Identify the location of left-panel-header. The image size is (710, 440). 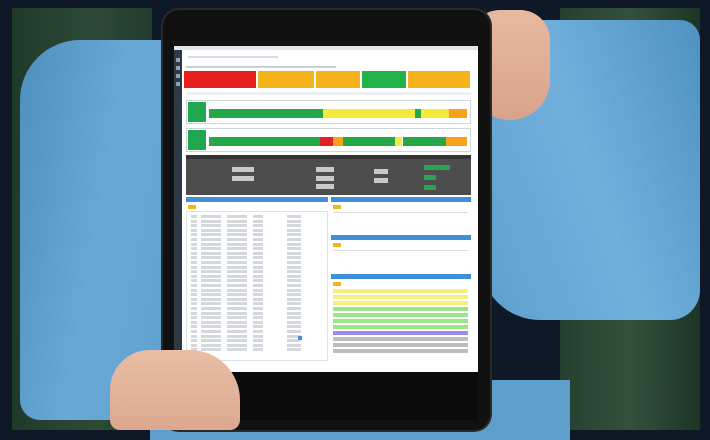
(257, 199).